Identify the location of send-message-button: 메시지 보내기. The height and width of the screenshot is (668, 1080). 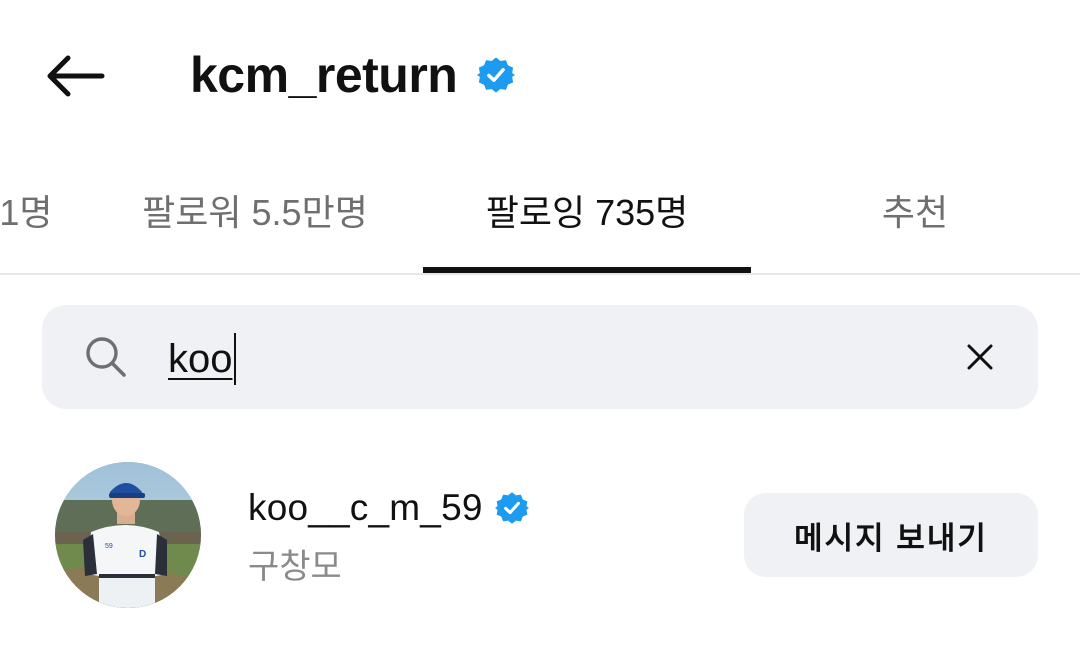
(891, 535).